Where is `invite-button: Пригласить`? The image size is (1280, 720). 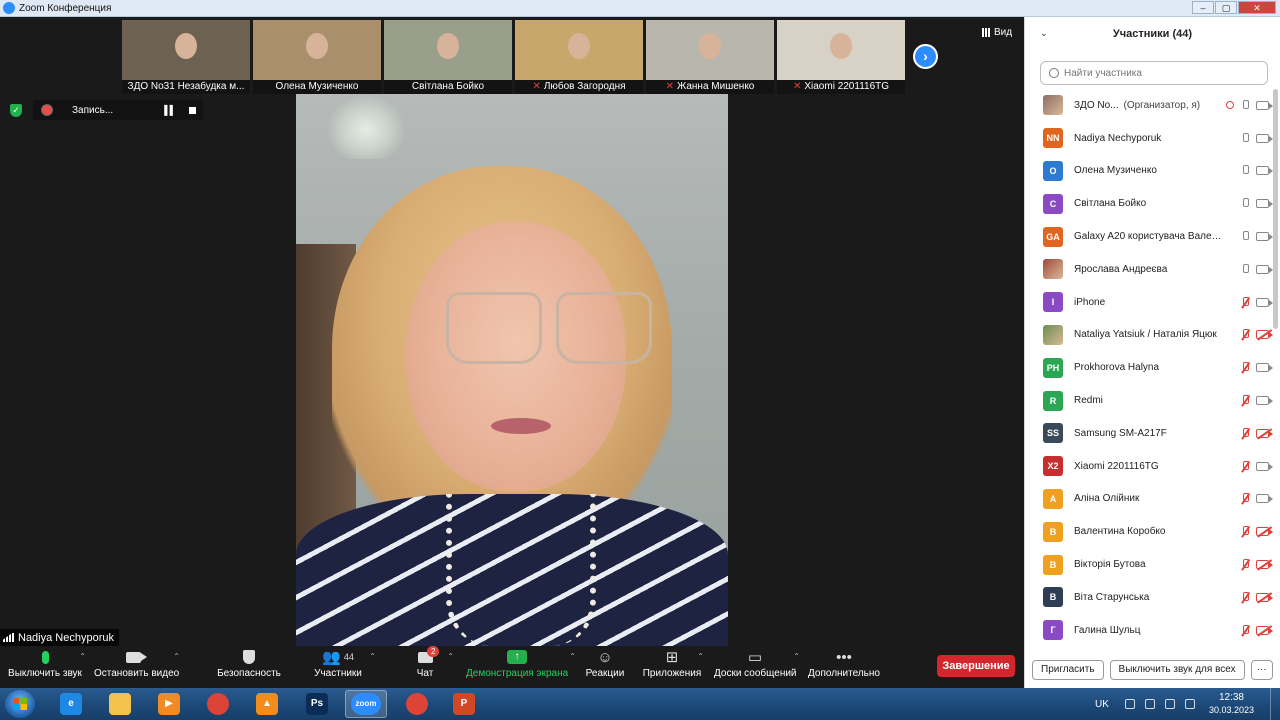 invite-button: Пригласить is located at coordinates (1068, 670).